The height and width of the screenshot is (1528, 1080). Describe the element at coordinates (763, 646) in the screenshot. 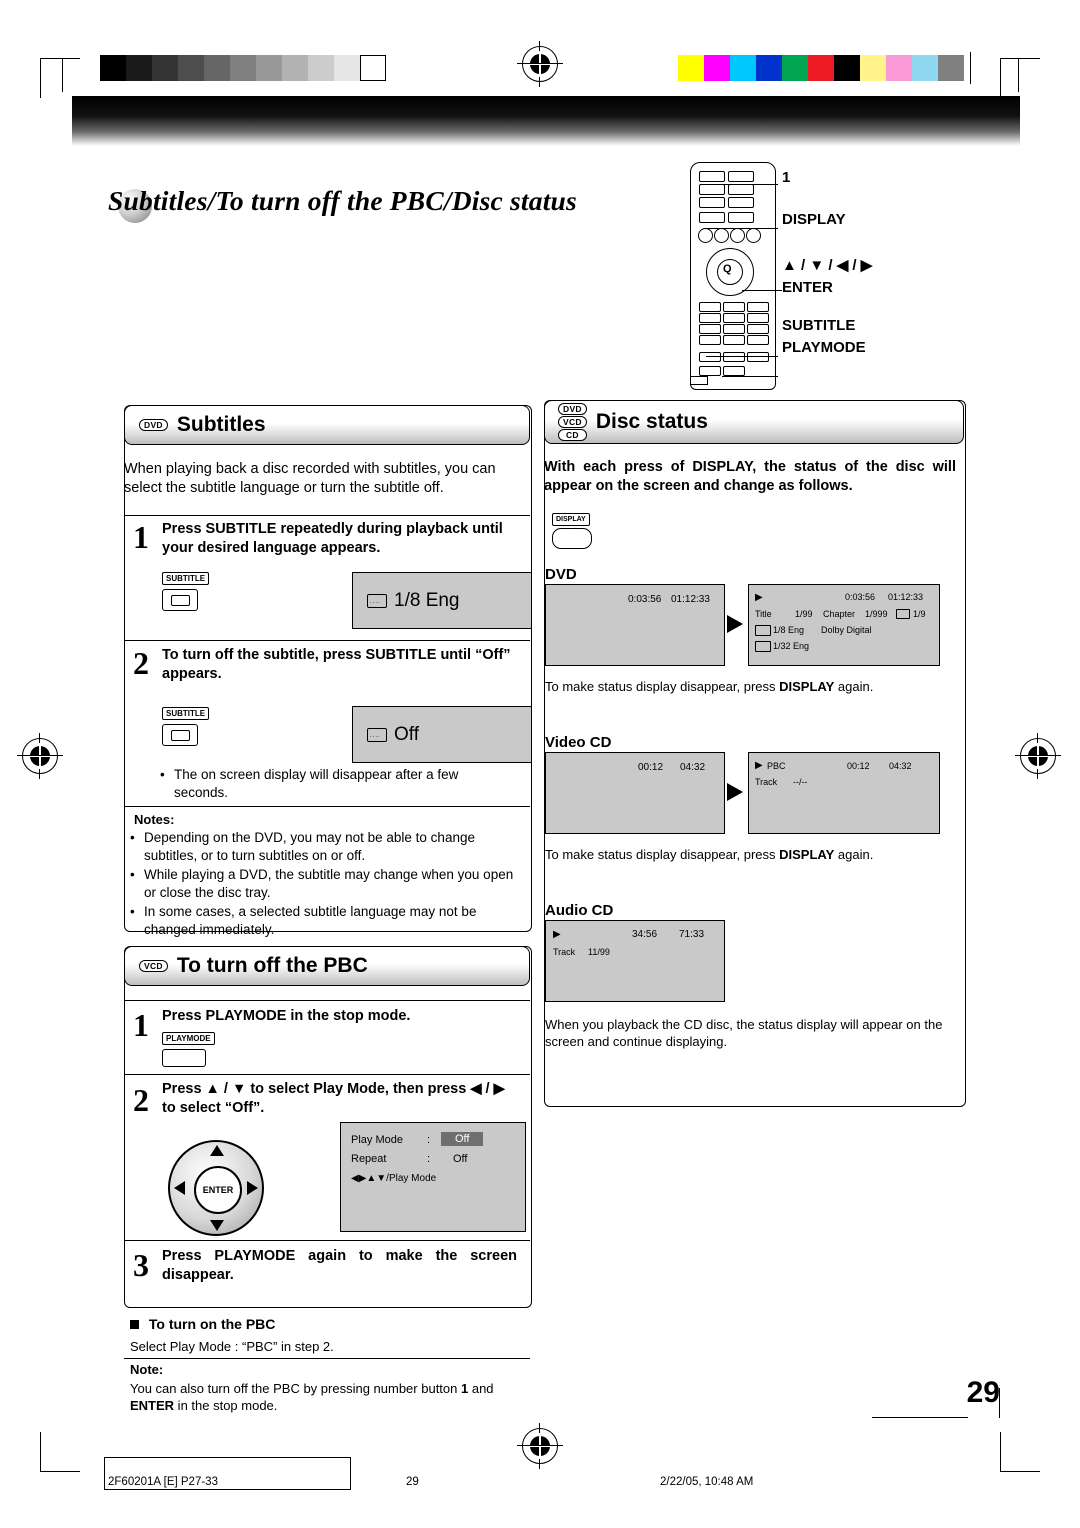

I see `audio-icon` at that location.